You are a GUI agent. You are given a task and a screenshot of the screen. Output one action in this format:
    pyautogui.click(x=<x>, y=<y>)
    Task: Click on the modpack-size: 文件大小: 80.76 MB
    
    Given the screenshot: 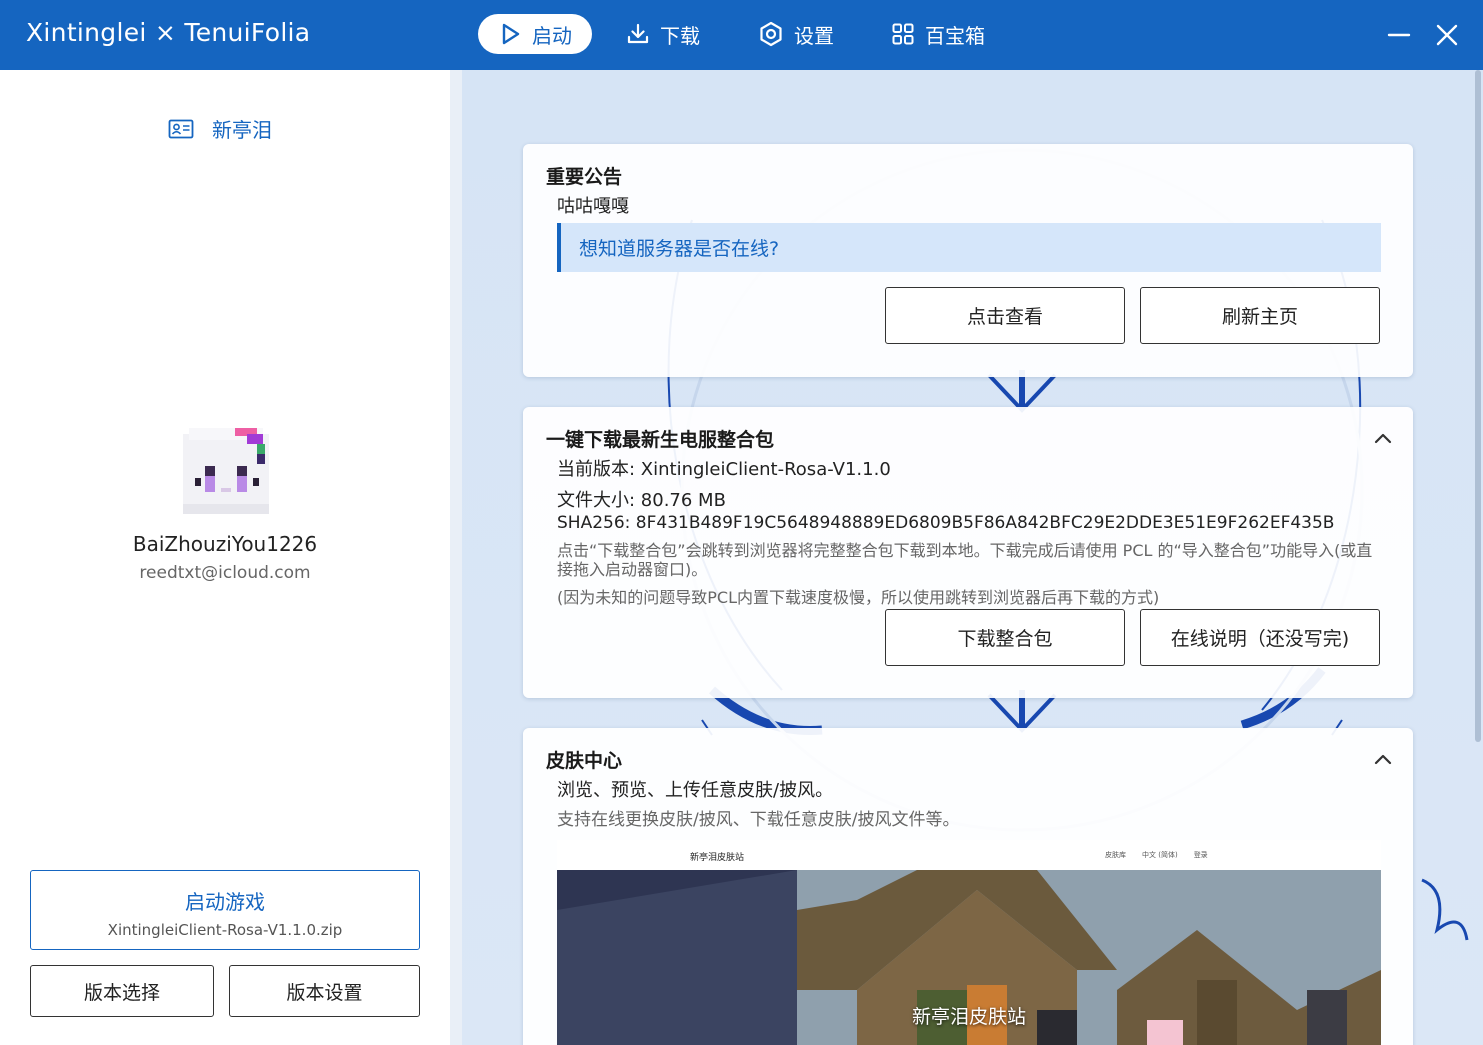 What is the action you would take?
    pyautogui.click(x=641, y=500)
    